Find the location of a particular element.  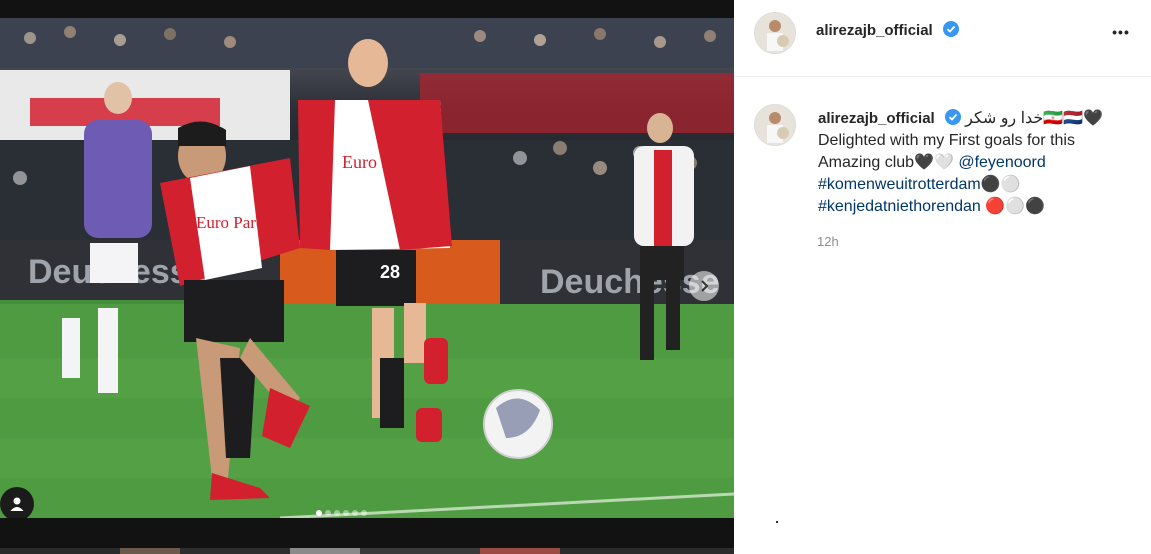

hashtag-emoji: ⚫⚪ is located at coordinates (1000, 184).